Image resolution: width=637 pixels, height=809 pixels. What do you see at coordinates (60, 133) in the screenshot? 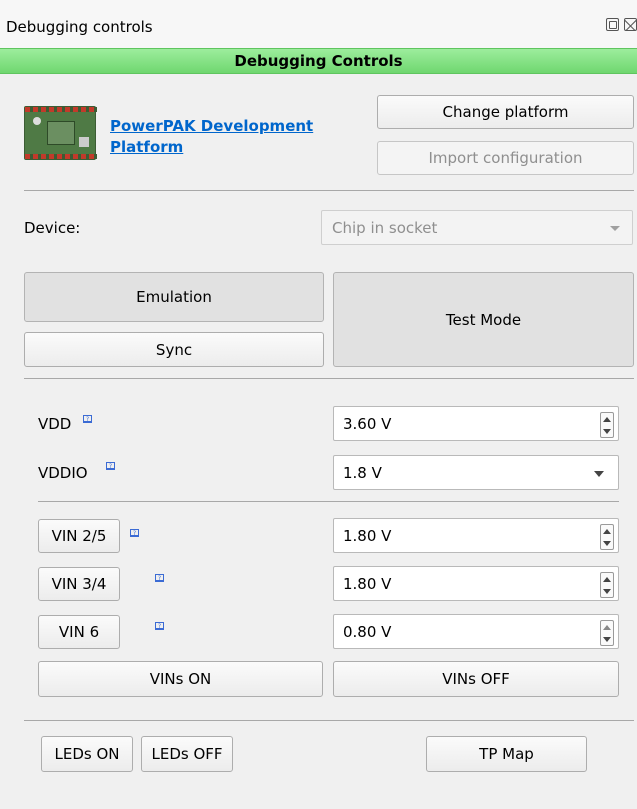
I see `platform-board-image` at bounding box center [60, 133].